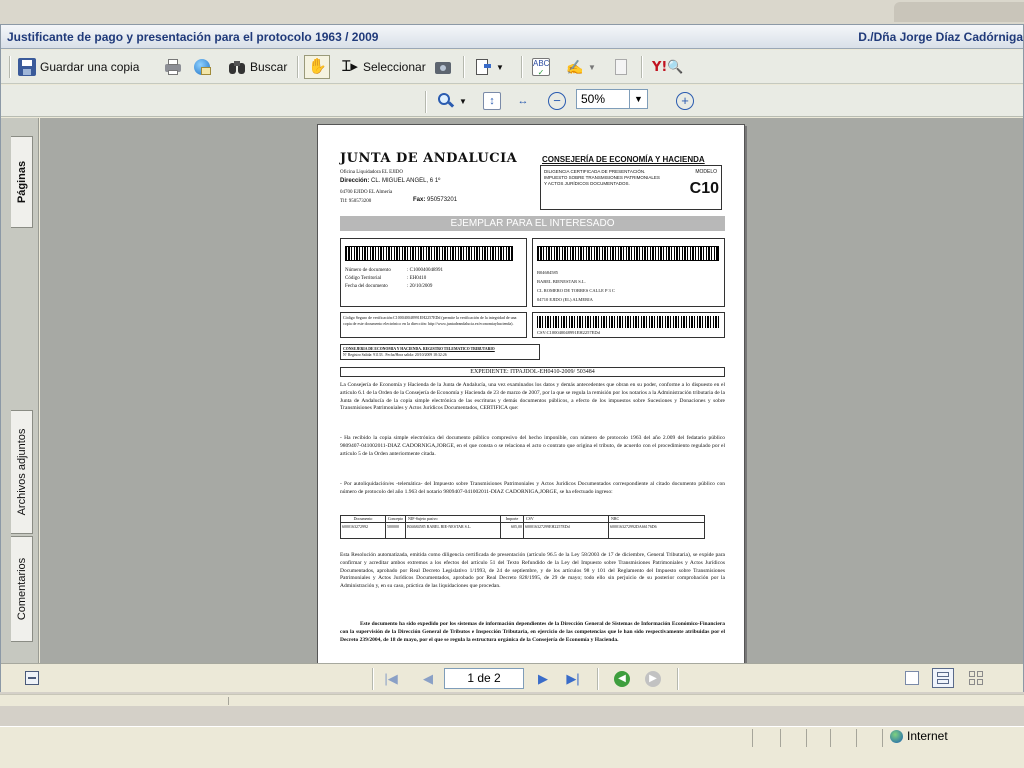 Image resolution: width=1024 pixels, height=768 pixels. Describe the element at coordinates (391, 679) in the screenshot. I see `first-page-icon: |◀` at that location.